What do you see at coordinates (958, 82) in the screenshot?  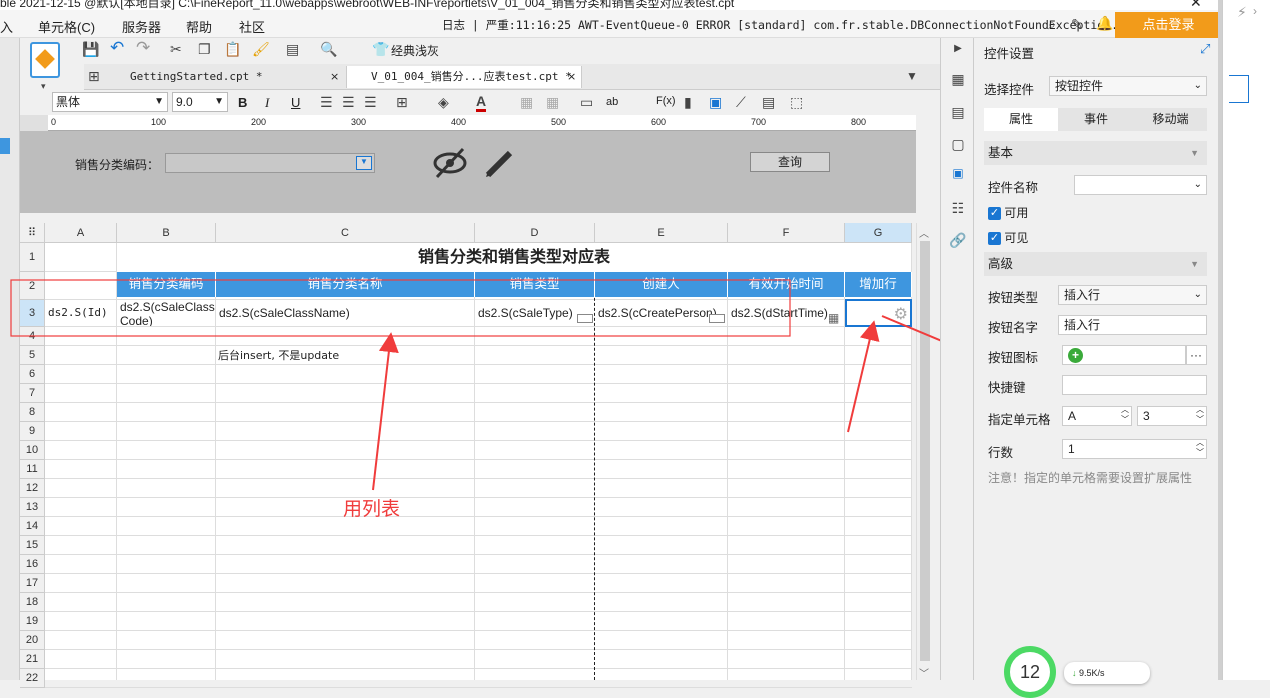 I see `cell-attr-icon: ▦` at bounding box center [958, 82].